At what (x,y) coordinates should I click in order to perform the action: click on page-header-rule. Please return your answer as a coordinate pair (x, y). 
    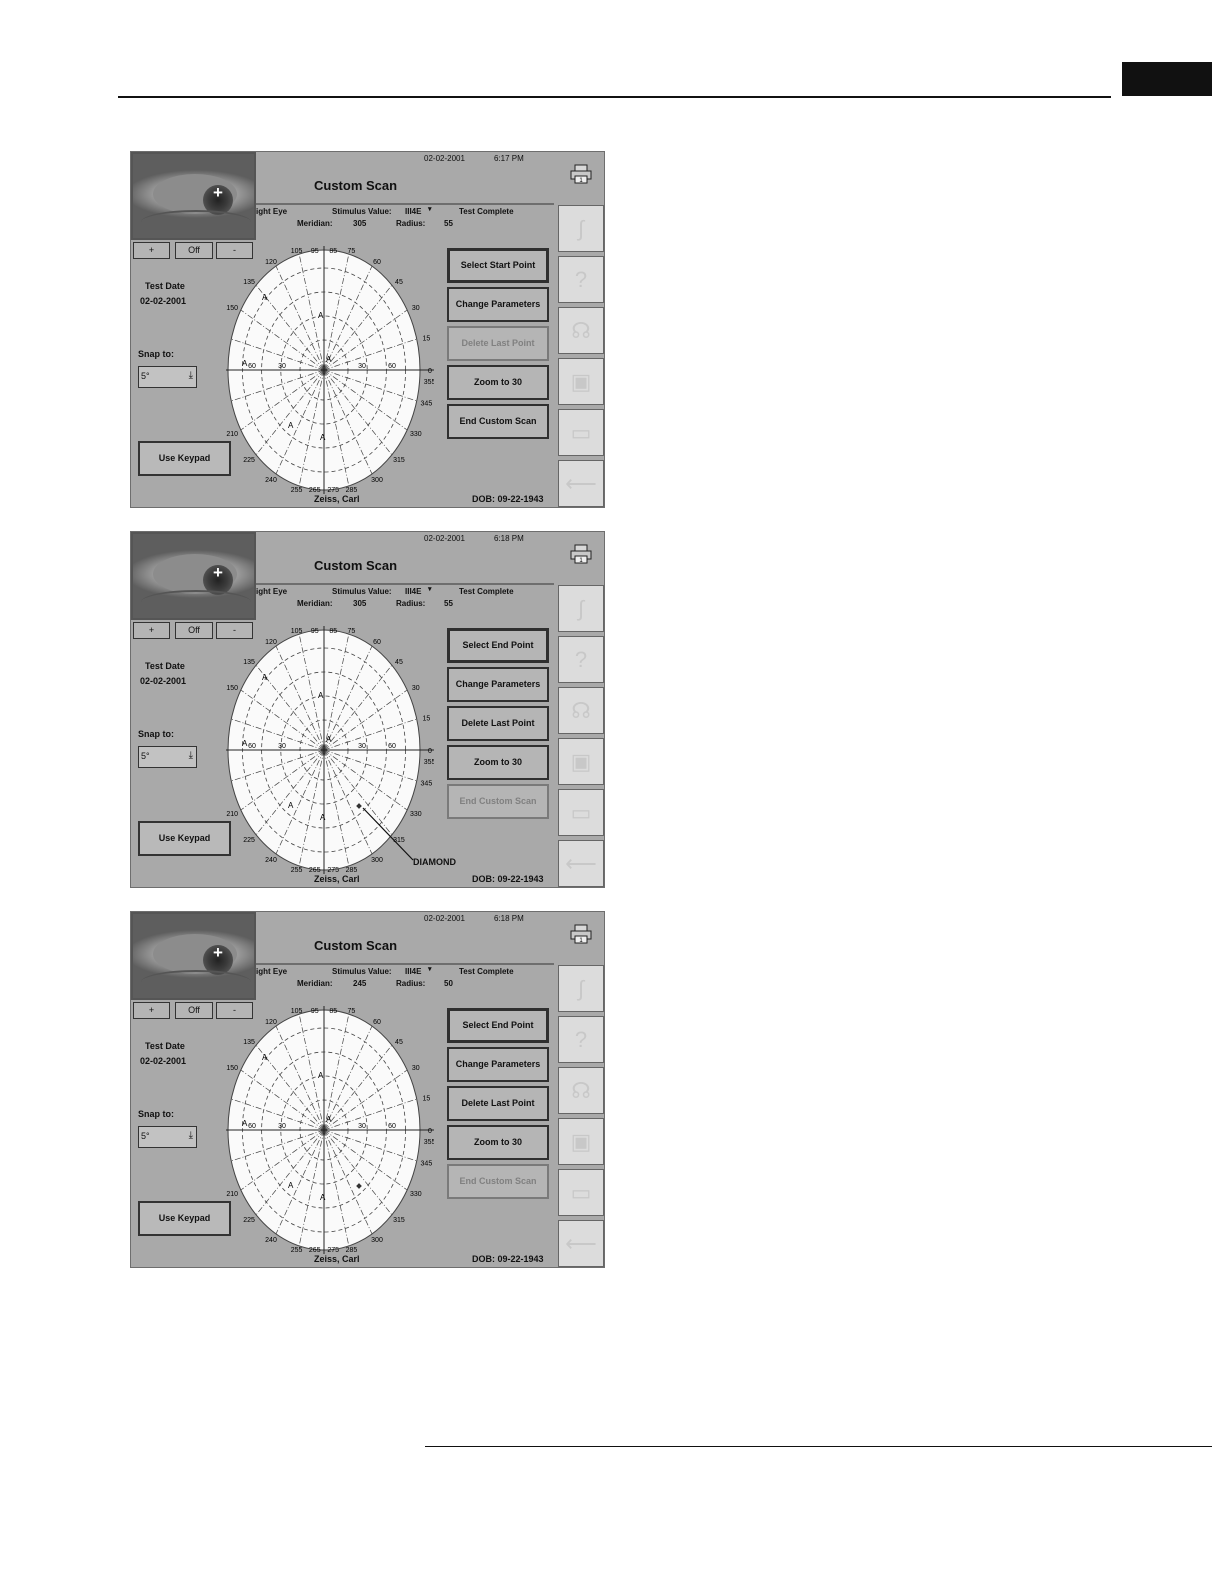
    Looking at the image, I should click on (614, 97).